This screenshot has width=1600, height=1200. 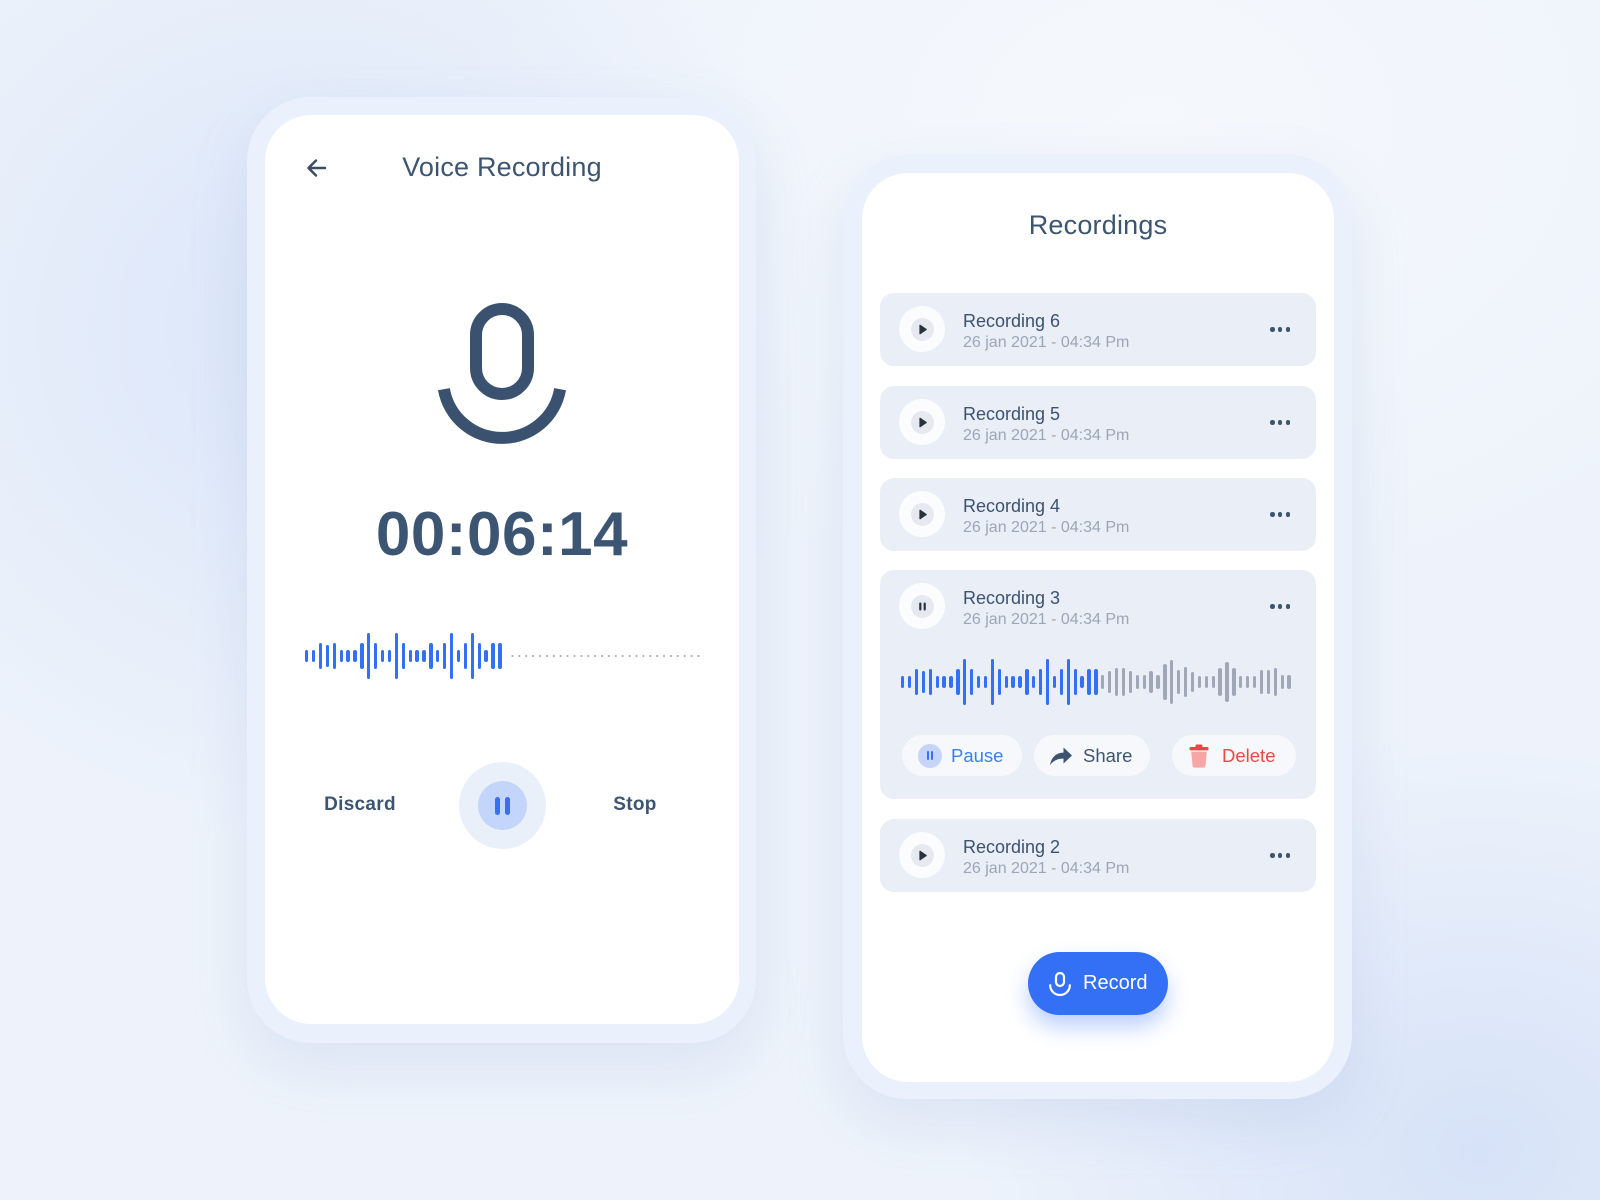 What do you see at coordinates (635, 805) in the screenshot?
I see `stop-button: Stop` at bounding box center [635, 805].